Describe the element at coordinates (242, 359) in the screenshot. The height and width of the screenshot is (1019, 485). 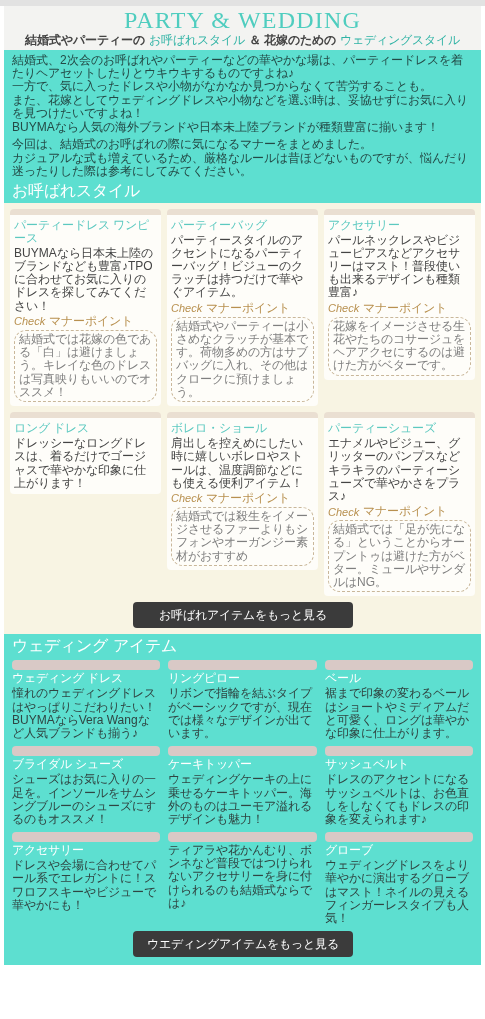
I see `manner-point-bubble: 結婚式やパーティーは小さめなクラッチが基本です。荷物多めの方はサブバッグに入れ、その他はクロークに預けましょう。` at that location.